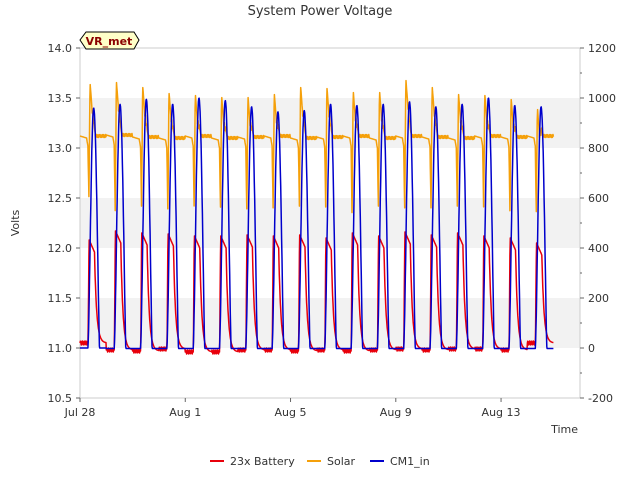  I want to click on legend-label-cm1: CM1_in, so click(410, 461).